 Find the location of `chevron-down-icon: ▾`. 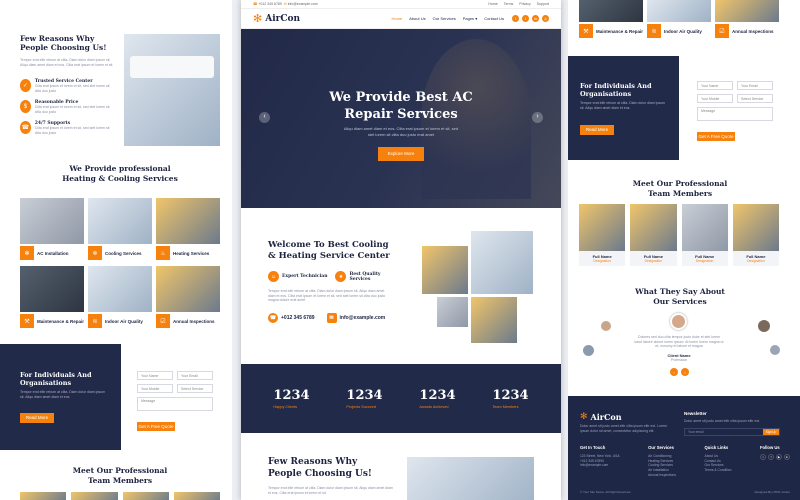

chevron-down-icon: ▾ is located at coordinates (476, 18).